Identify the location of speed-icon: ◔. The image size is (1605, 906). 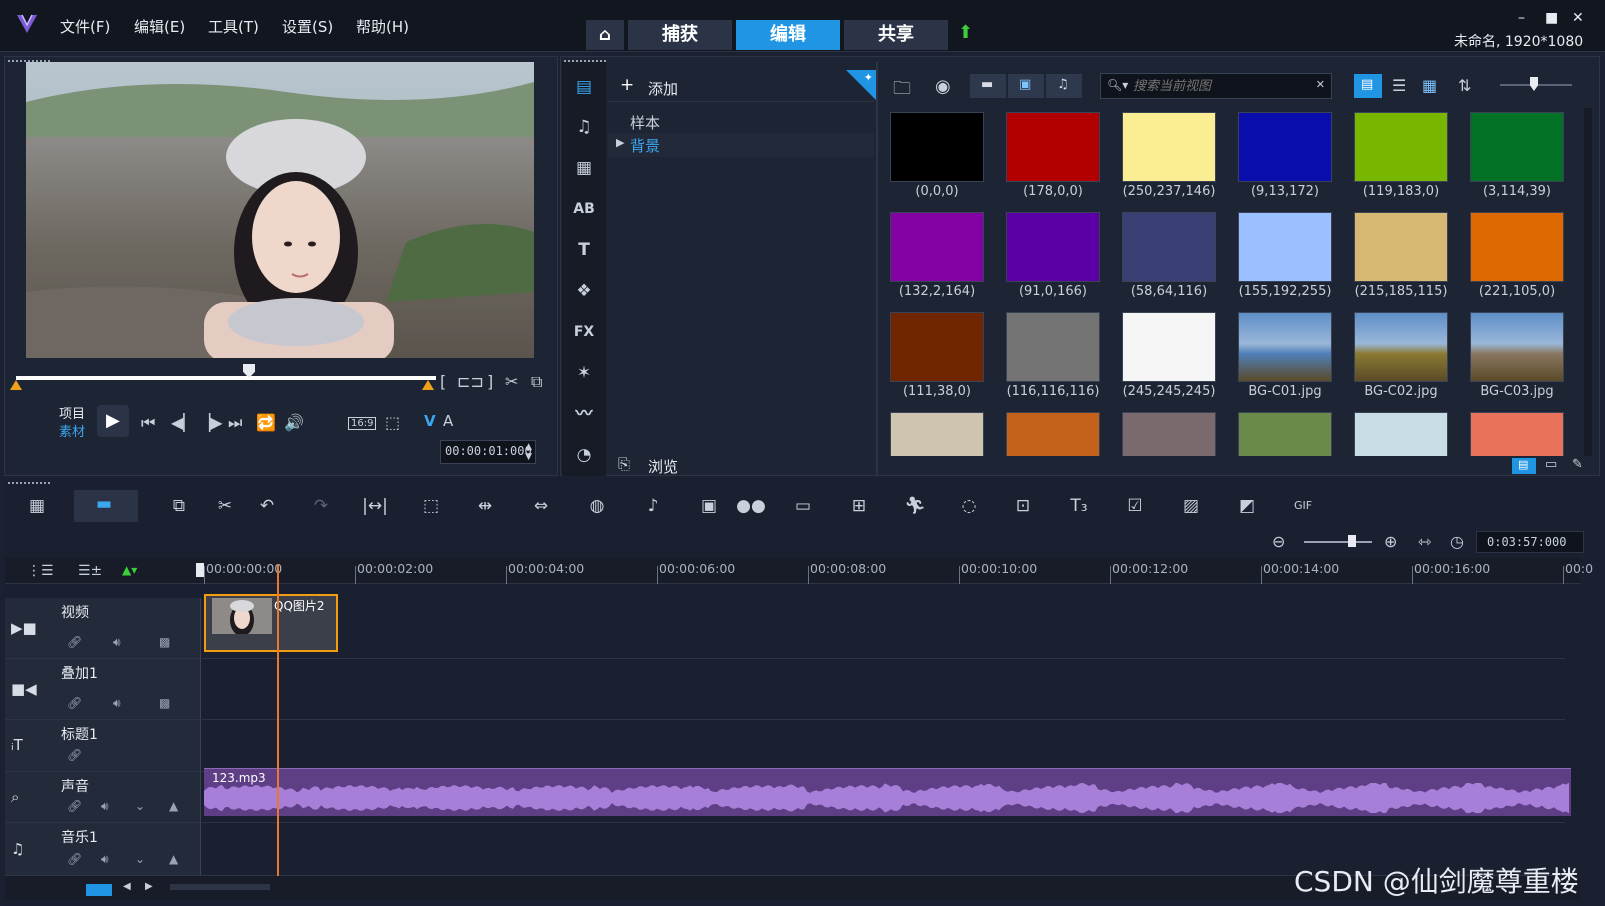
(584, 455).